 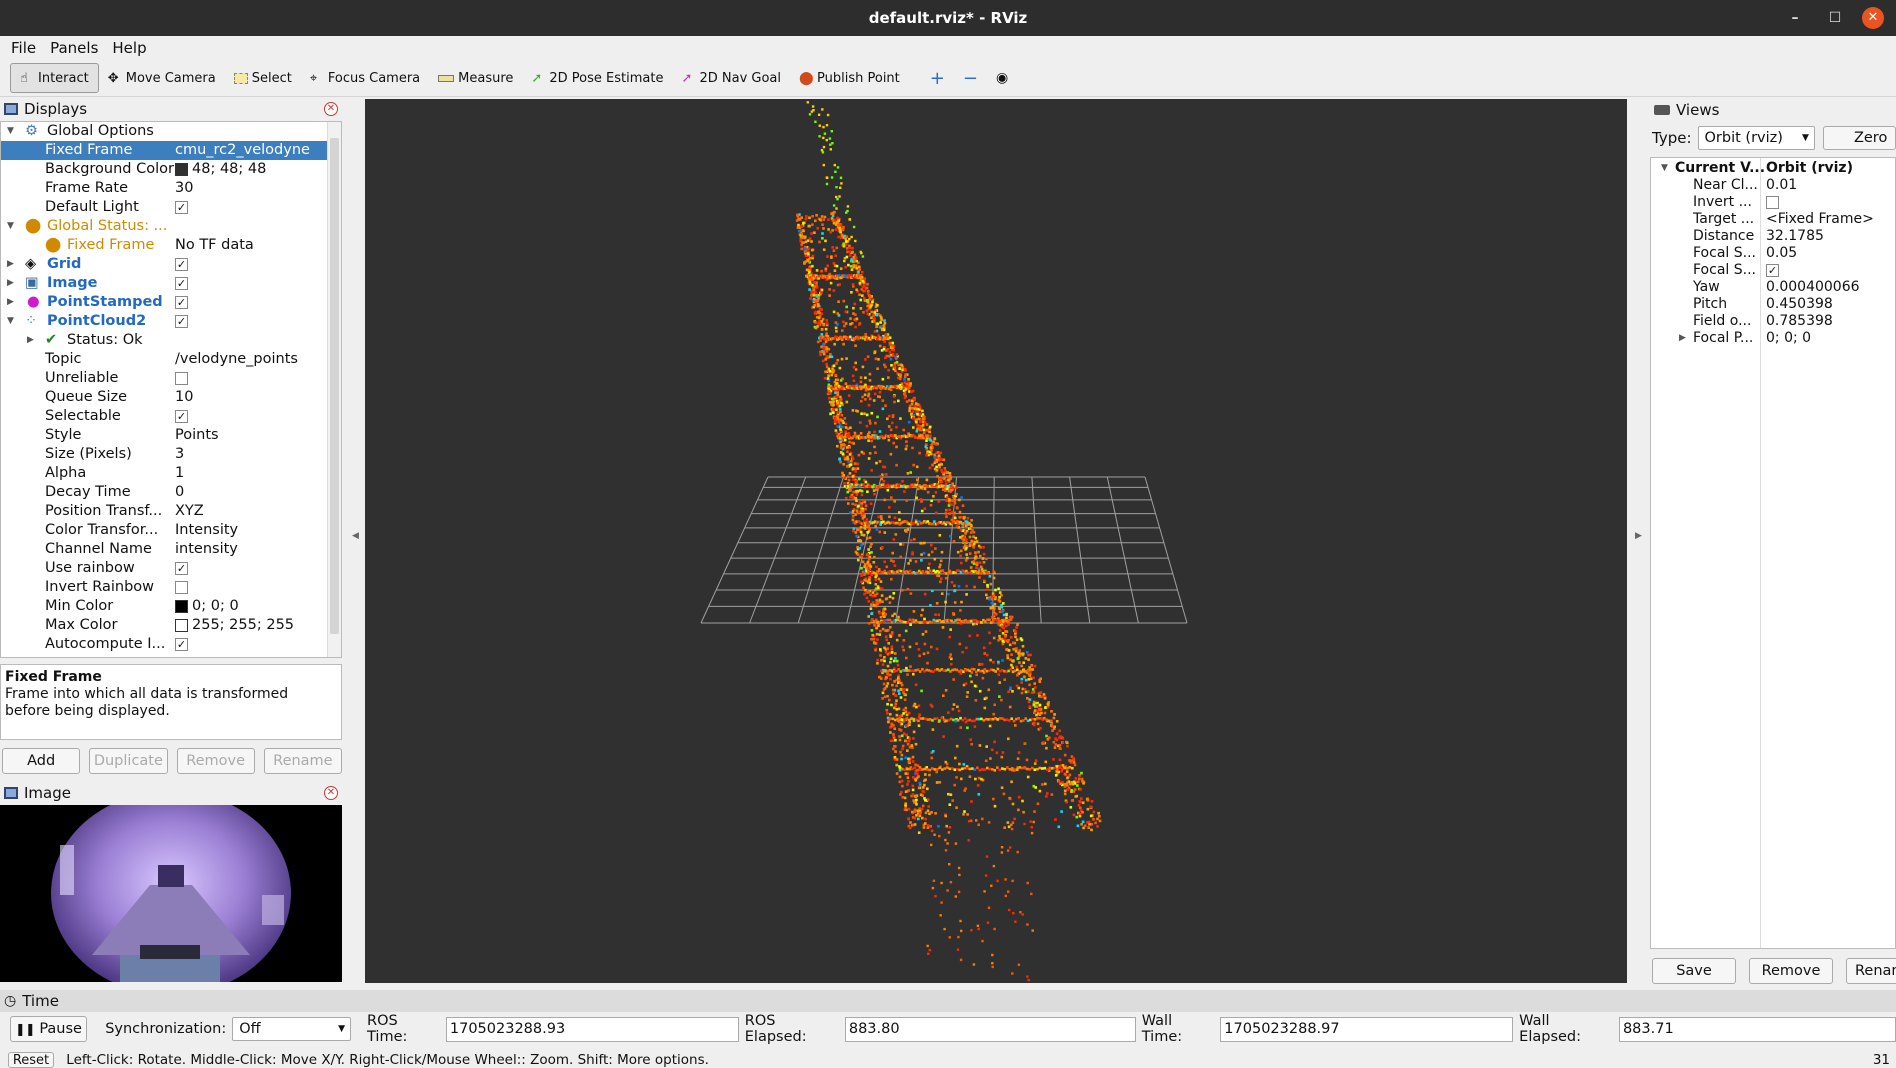 I want to click on tree-row-background-color: Background Color 48; 48; 48, so click(x=171, y=169).